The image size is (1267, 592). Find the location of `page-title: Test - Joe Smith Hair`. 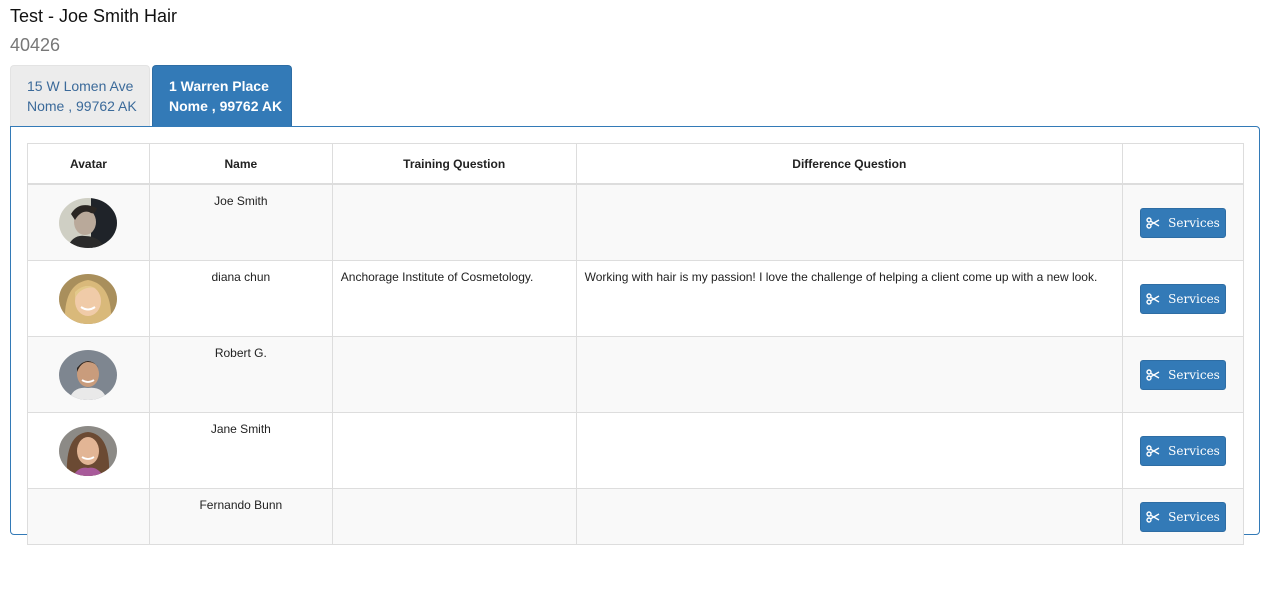

page-title: Test - Joe Smith Hair is located at coordinates (94, 16).